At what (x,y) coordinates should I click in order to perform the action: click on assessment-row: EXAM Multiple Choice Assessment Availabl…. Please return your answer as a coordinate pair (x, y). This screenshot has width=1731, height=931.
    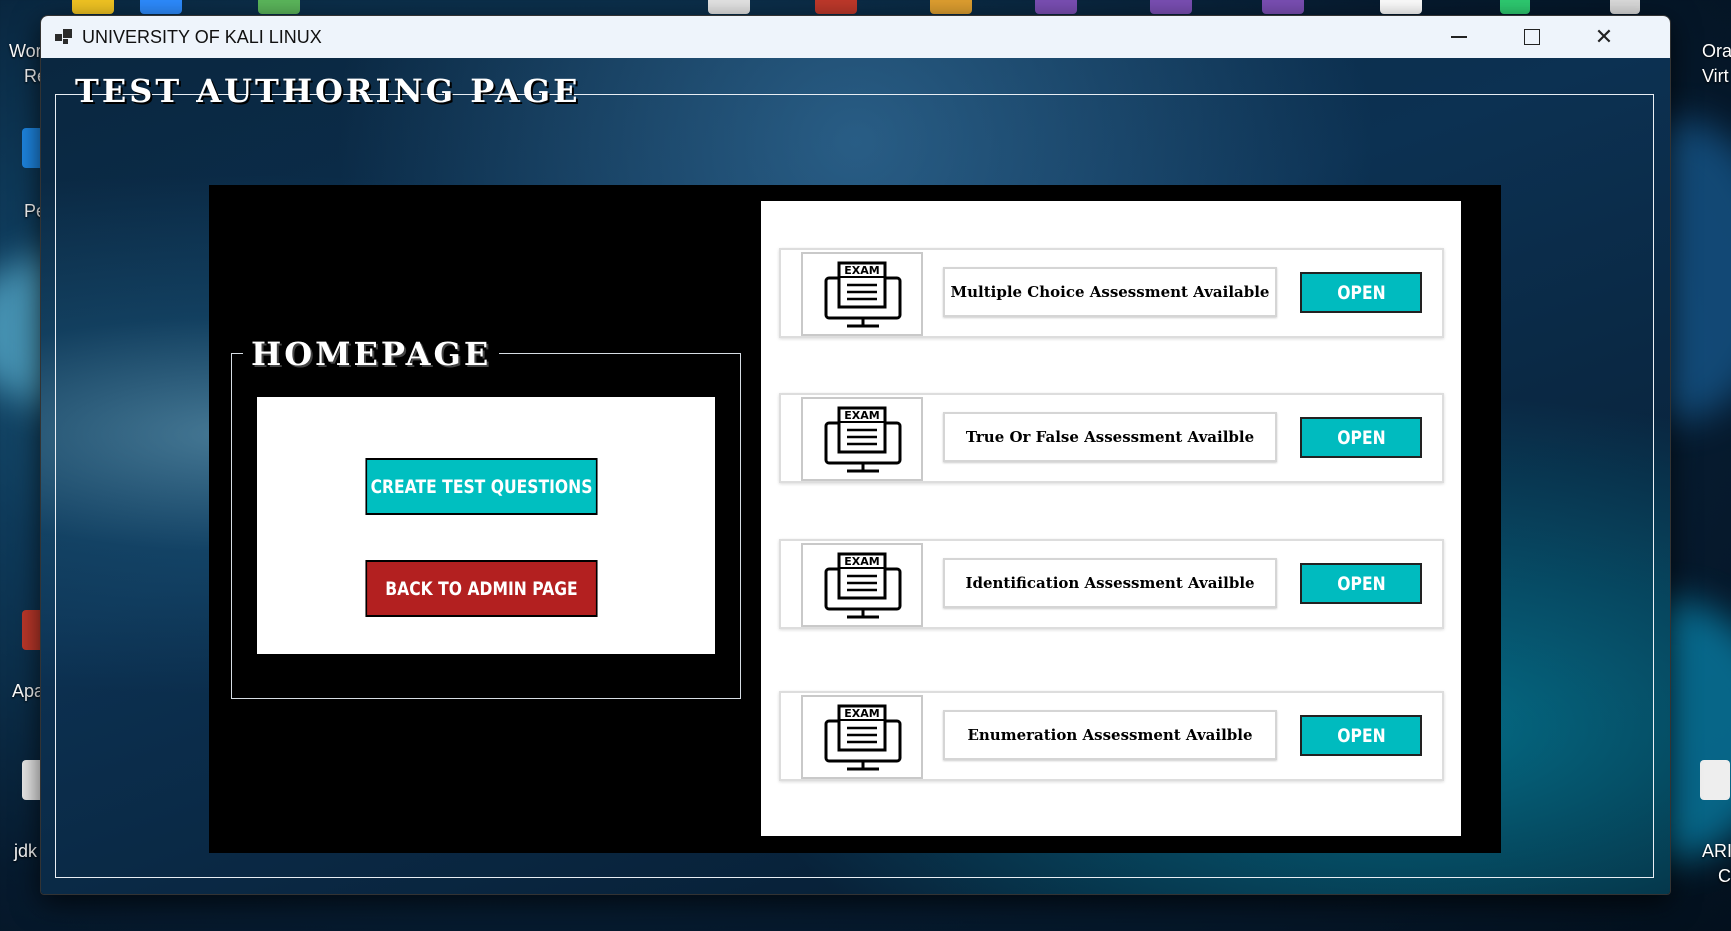
    Looking at the image, I should click on (1111, 293).